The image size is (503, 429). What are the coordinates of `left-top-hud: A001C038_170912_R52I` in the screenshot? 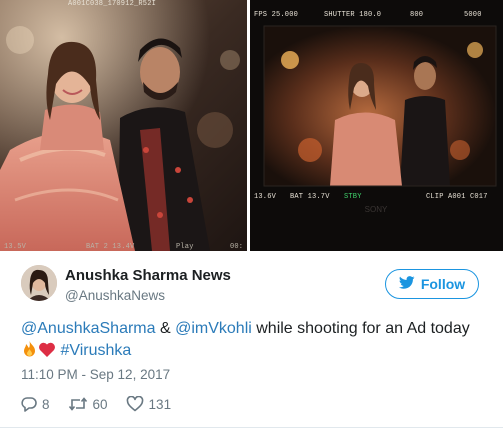 It's located at (112, 4).